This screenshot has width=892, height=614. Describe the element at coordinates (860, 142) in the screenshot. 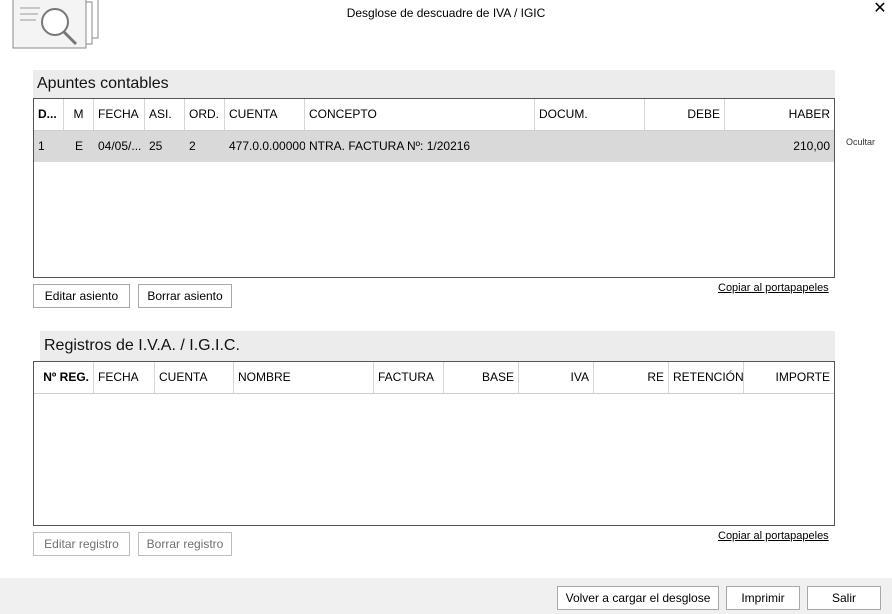

I see `hide-column-button: Ocultar` at that location.